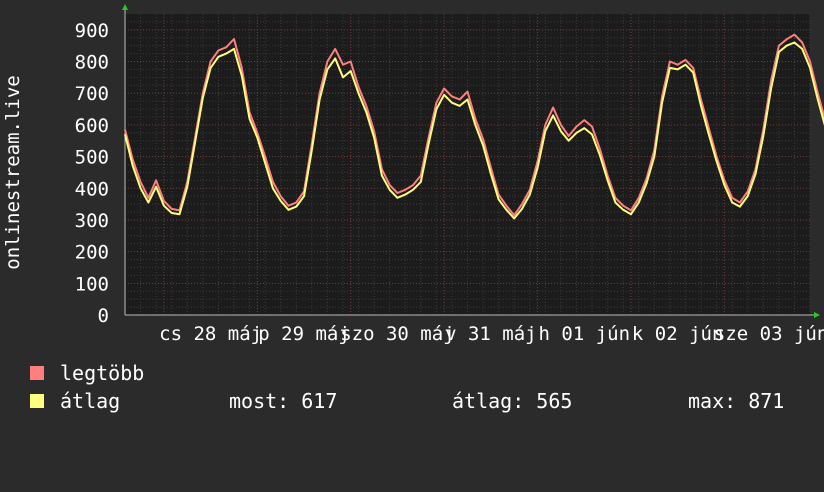 The width and height of the screenshot is (824, 492). What do you see at coordinates (125, 7) in the screenshot?
I see `y-axis-arrow` at bounding box center [125, 7].